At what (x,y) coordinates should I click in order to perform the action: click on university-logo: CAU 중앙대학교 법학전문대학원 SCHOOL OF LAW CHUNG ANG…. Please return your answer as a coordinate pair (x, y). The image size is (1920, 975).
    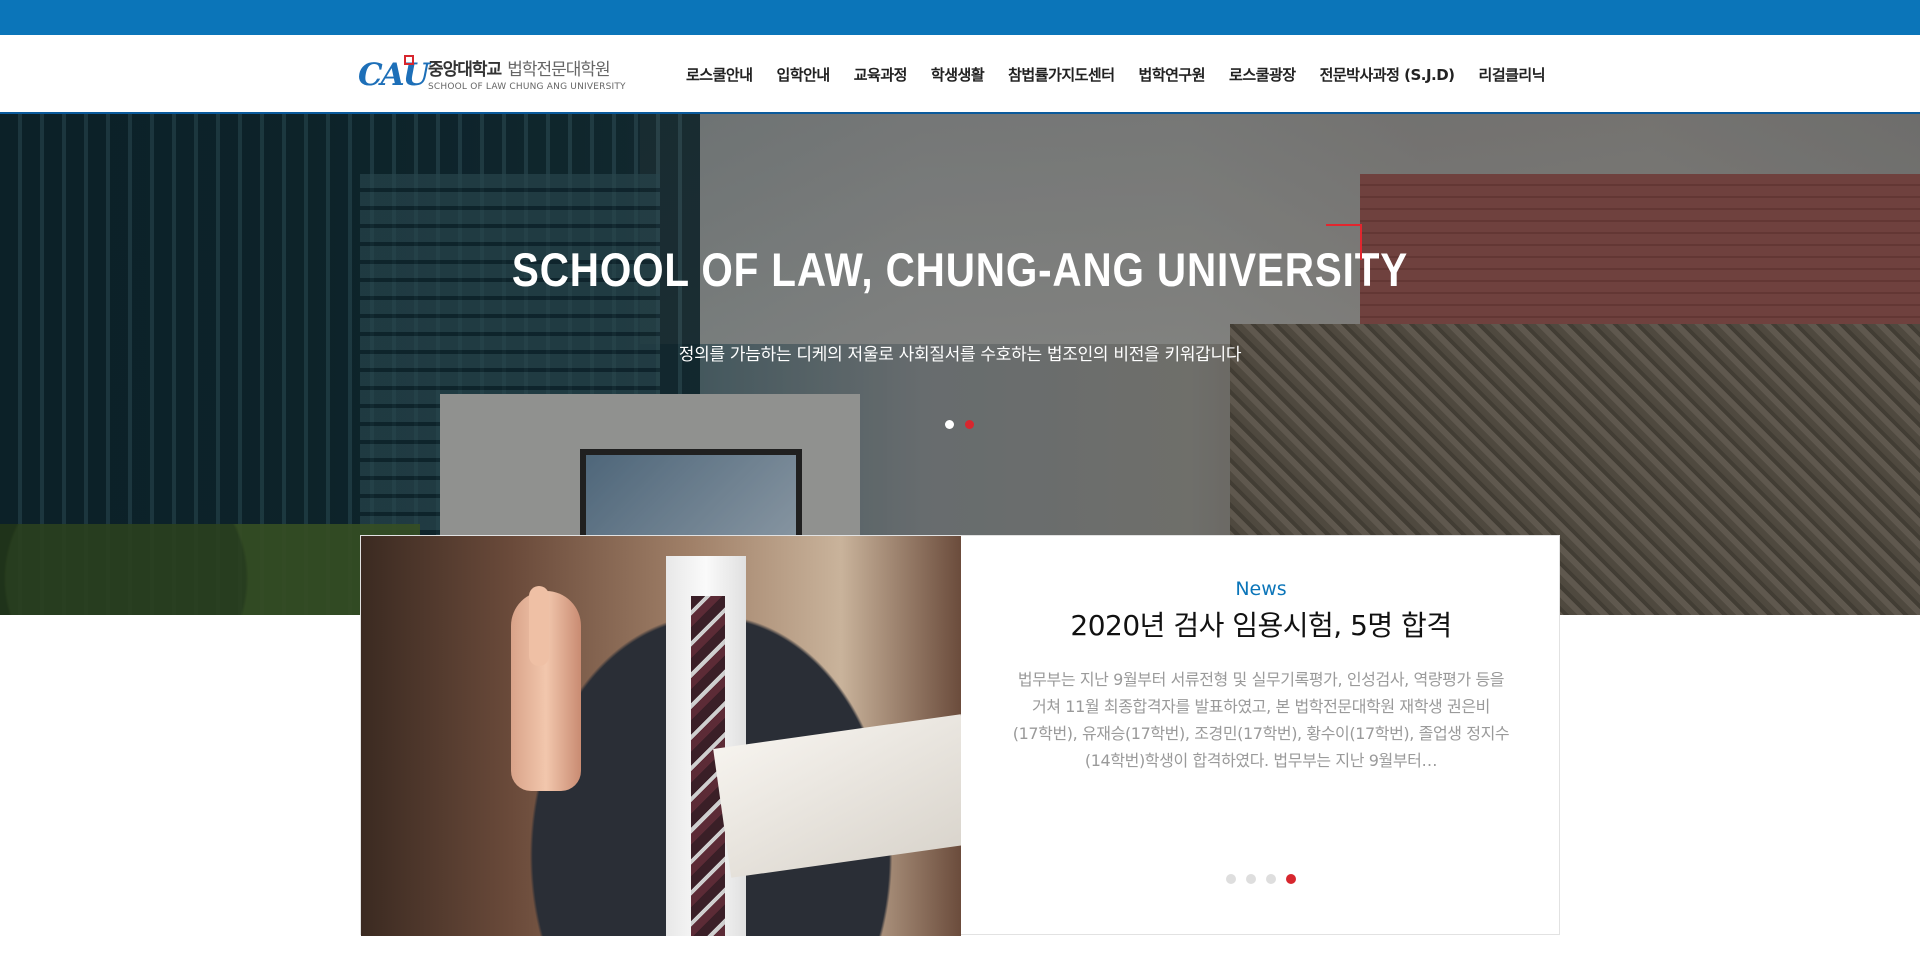
    Looking at the image, I should click on (493, 75).